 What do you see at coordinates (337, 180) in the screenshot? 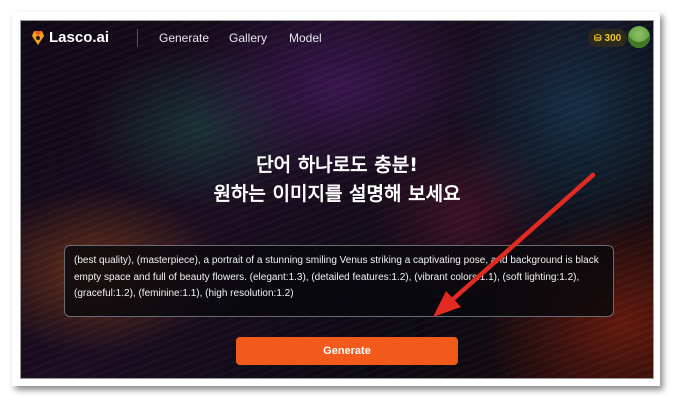
I see `page-headline: 단어 하나로도 충분! 원하는 이미지를 설명해 보세요` at bounding box center [337, 180].